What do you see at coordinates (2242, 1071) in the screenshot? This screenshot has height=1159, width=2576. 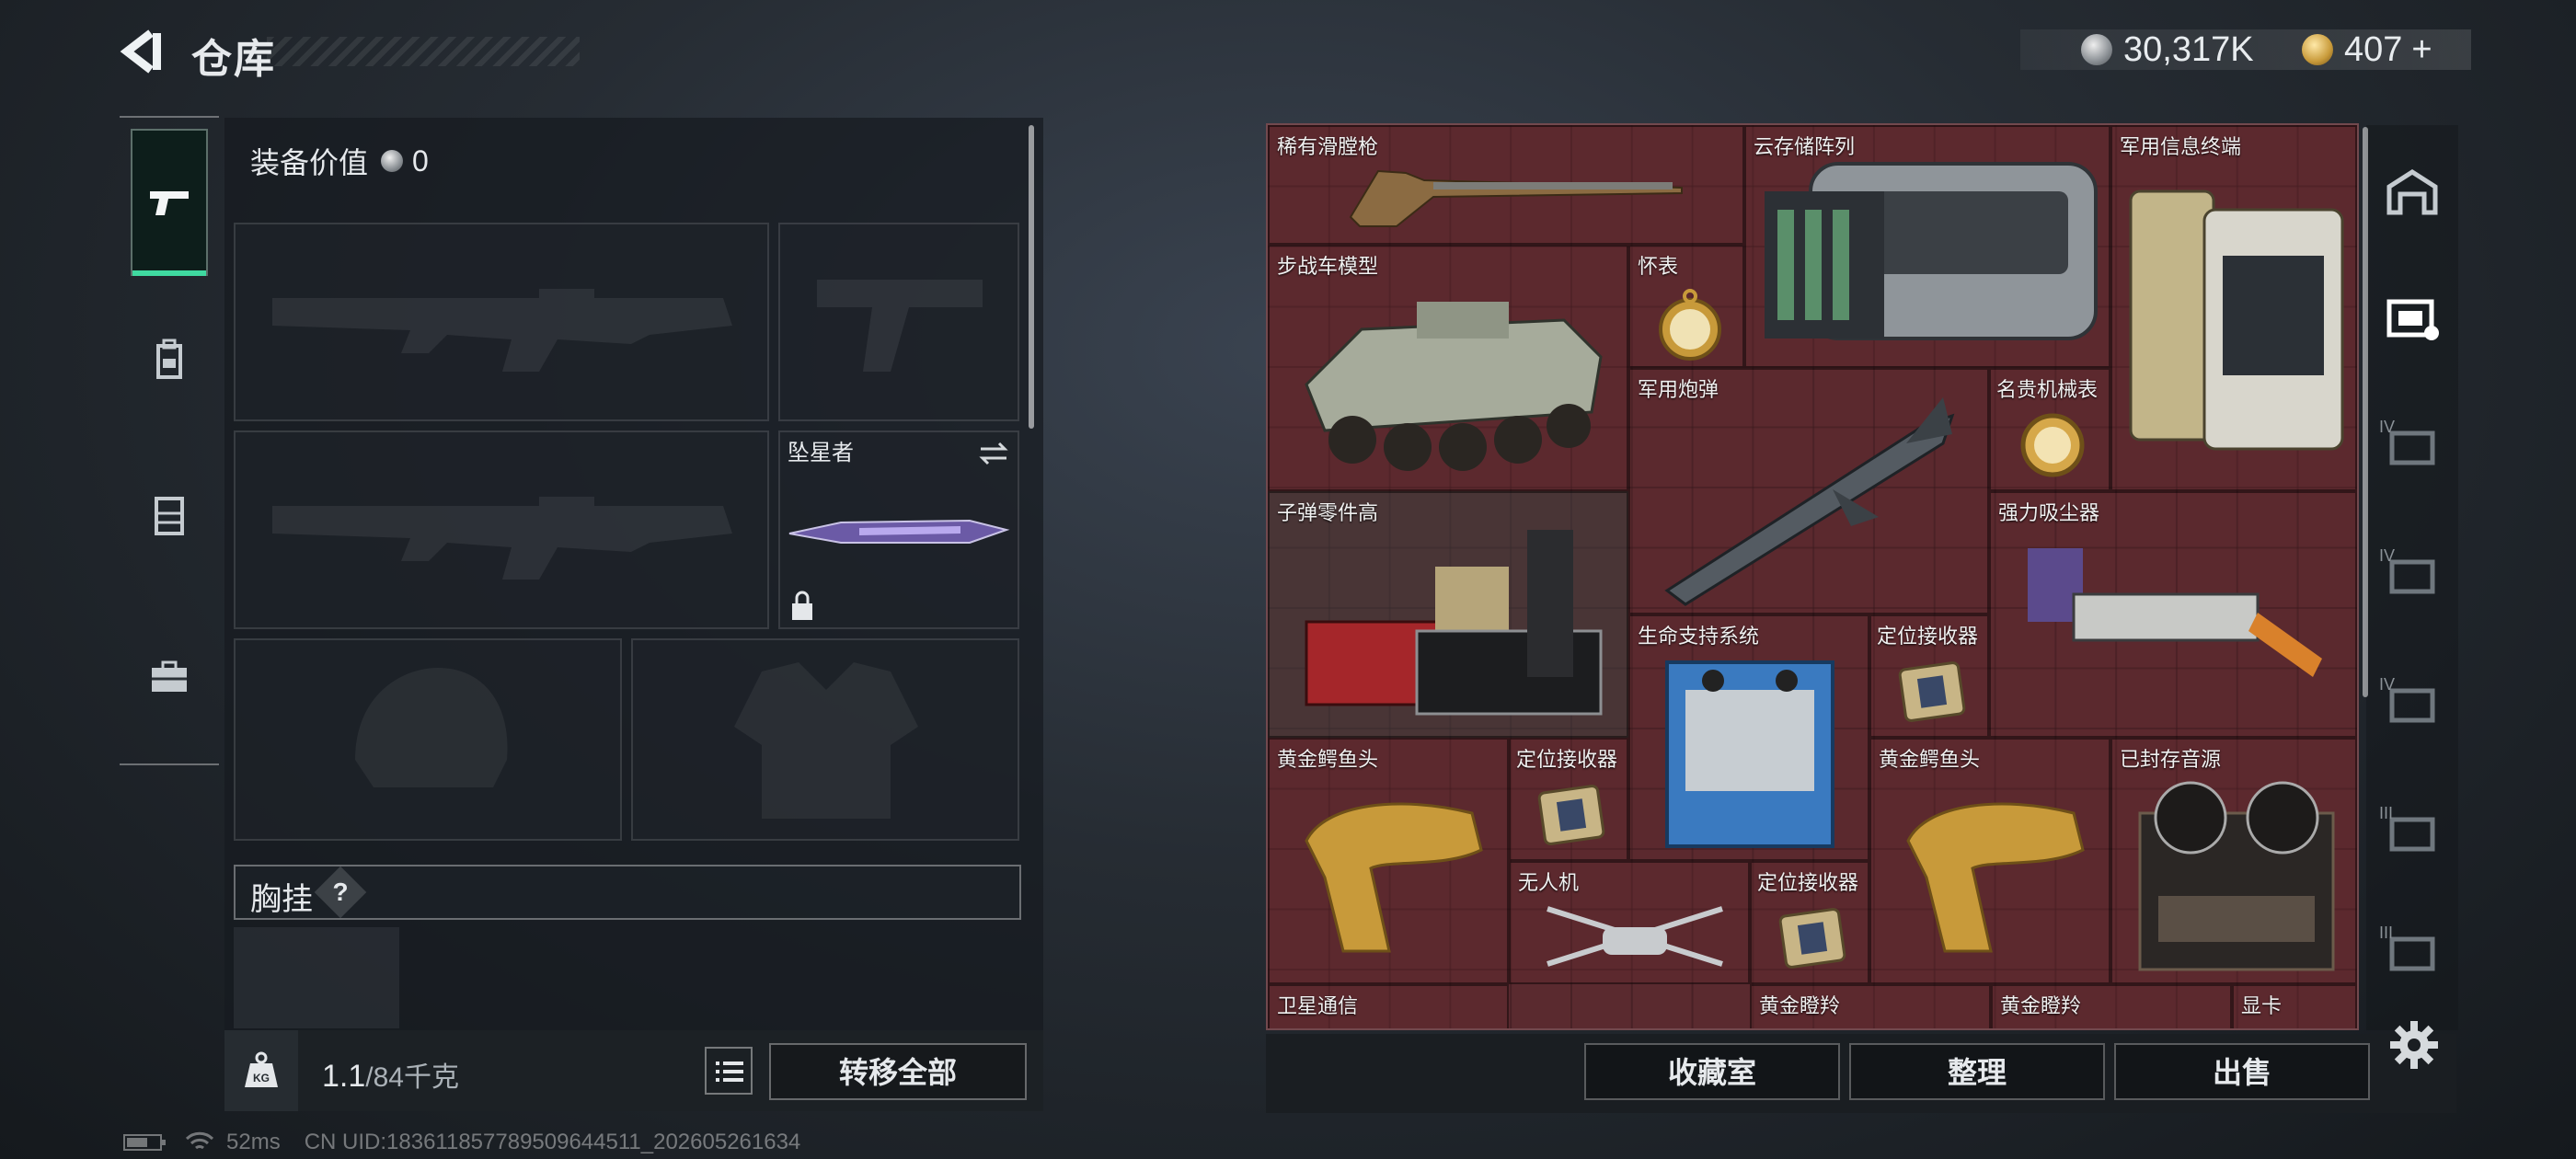 I see `sell-button: 出售` at bounding box center [2242, 1071].